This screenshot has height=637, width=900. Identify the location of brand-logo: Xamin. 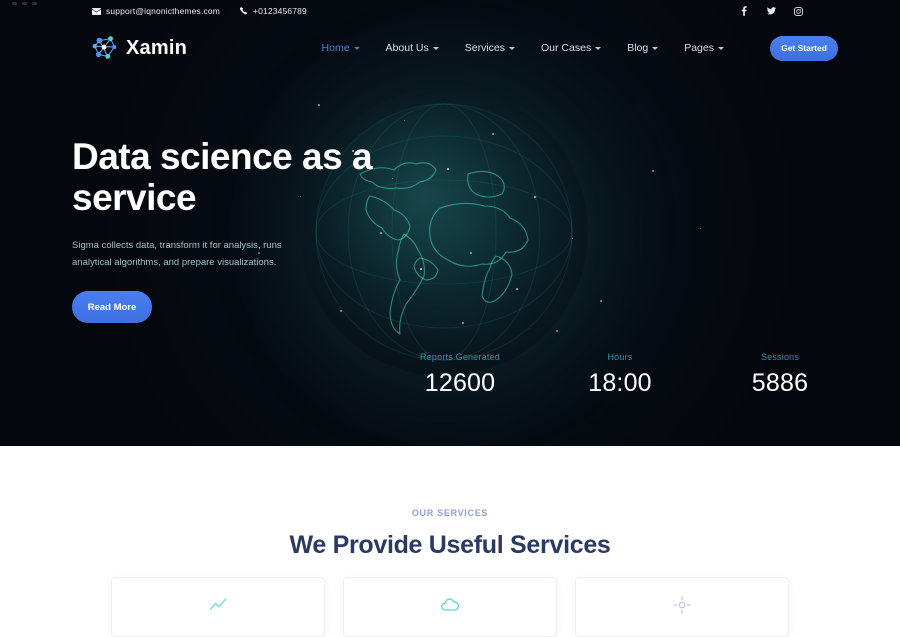
(139, 48).